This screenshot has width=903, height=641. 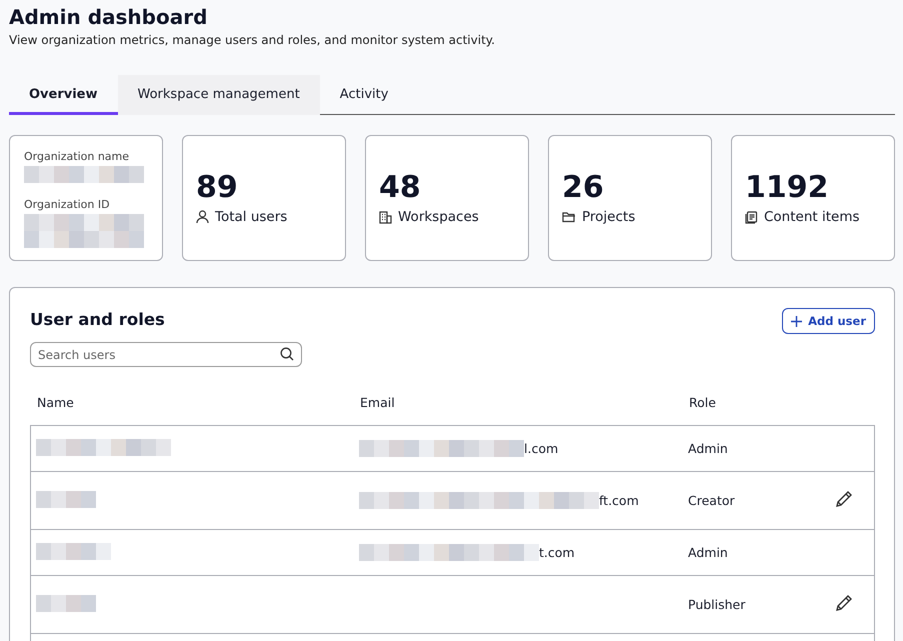 I want to click on organization-name-label: Organization name, so click(x=77, y=156).